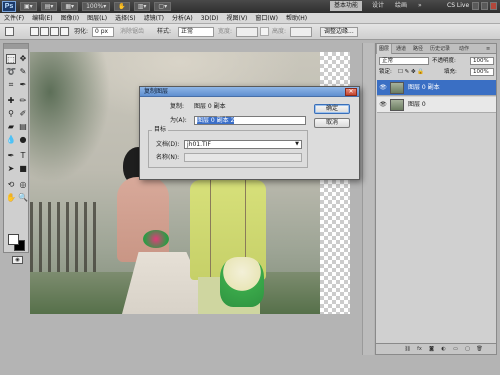 Image resolution: width=500 pixels, height=375 pixels. I want to click on height-label: 高度:, so click(279, 31).